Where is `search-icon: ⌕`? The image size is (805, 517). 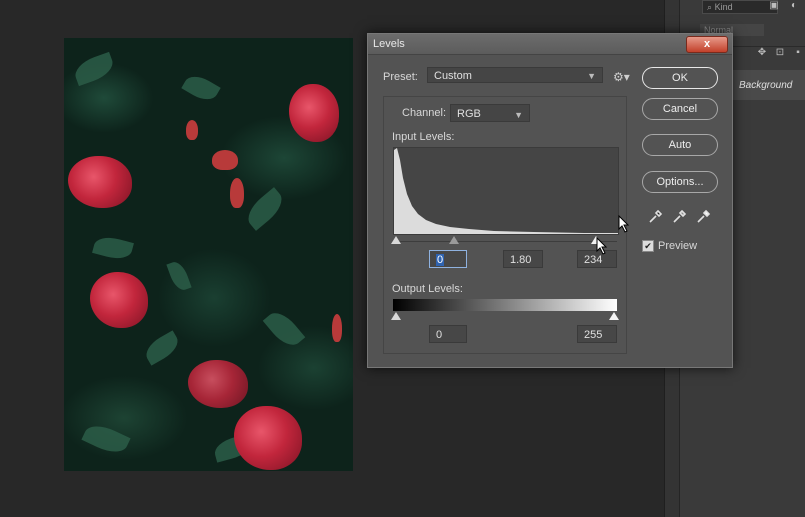
search-icon: ⌕ is located at coordinates (710, 7).